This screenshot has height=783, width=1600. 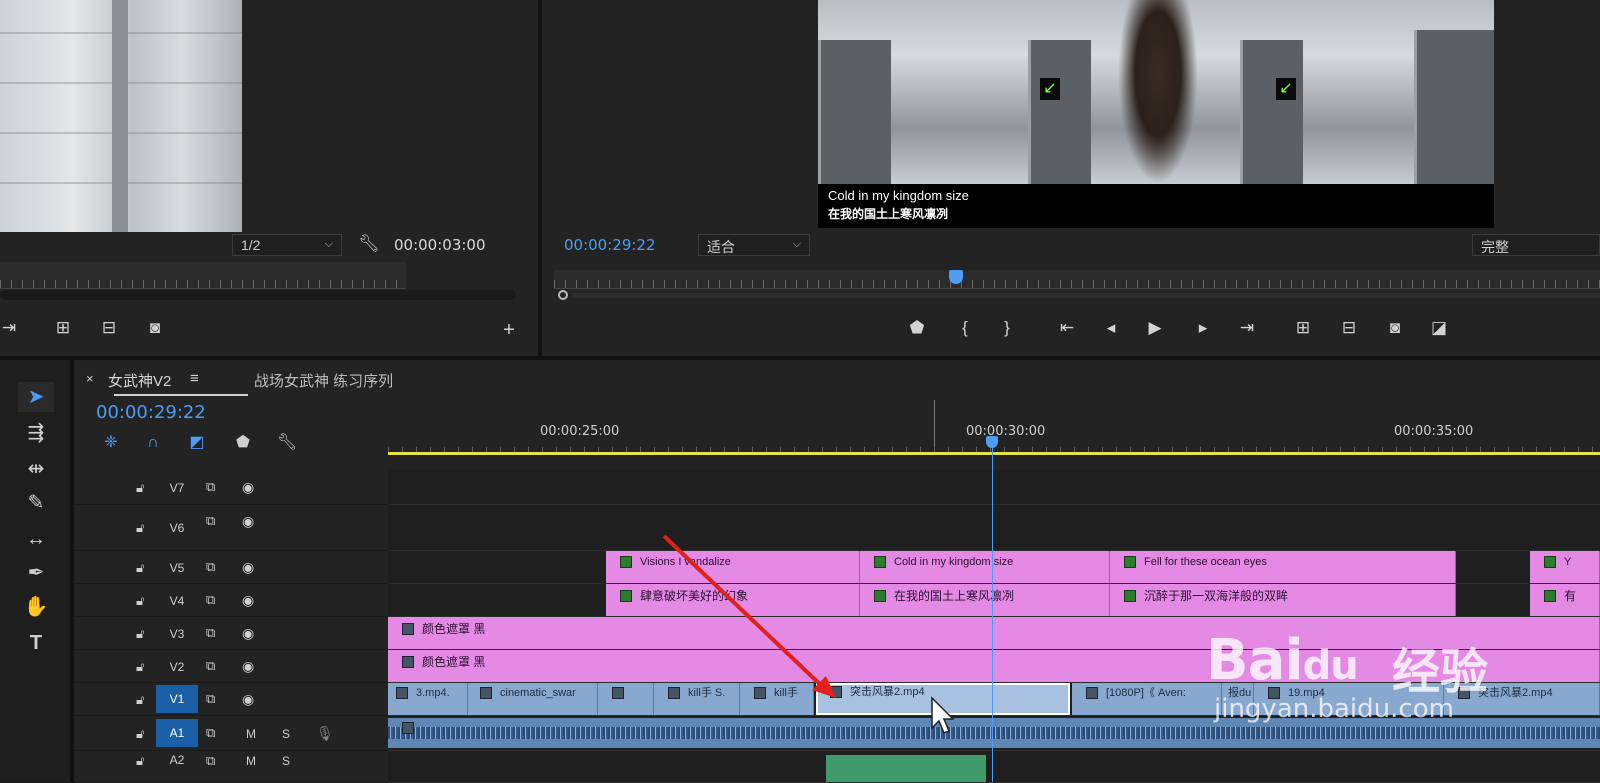 I want to click on source-time-ruler, so click(x=203, y=275).